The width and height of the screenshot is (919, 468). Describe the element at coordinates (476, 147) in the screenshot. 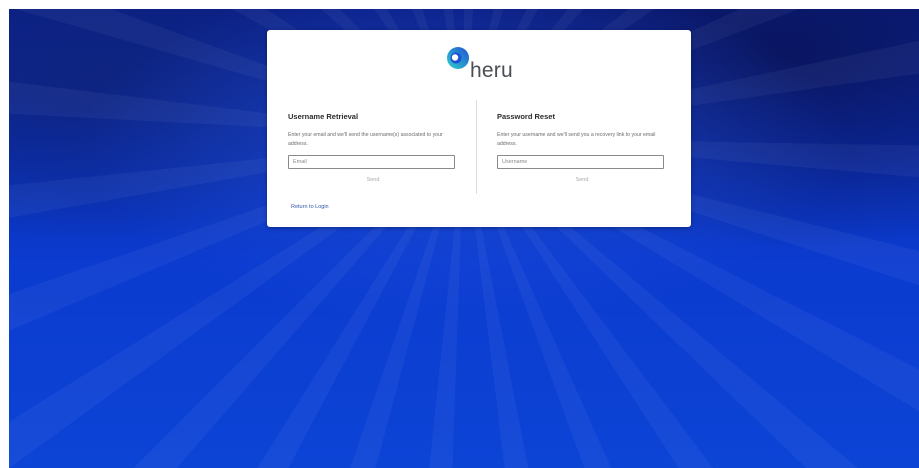

I see `section-divider` at that location.